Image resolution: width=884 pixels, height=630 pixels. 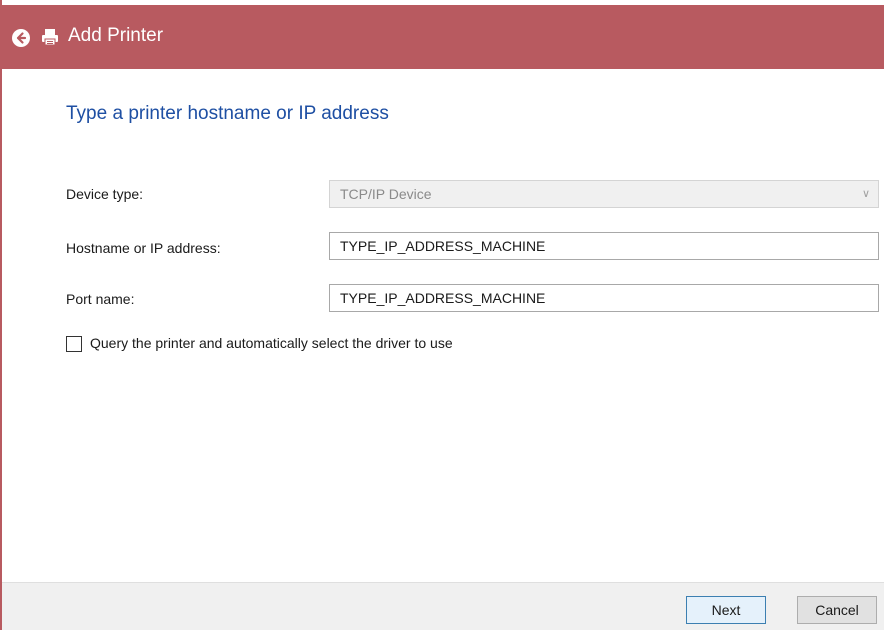 I want to click on next-button: Next, so click(x=726, y=610).